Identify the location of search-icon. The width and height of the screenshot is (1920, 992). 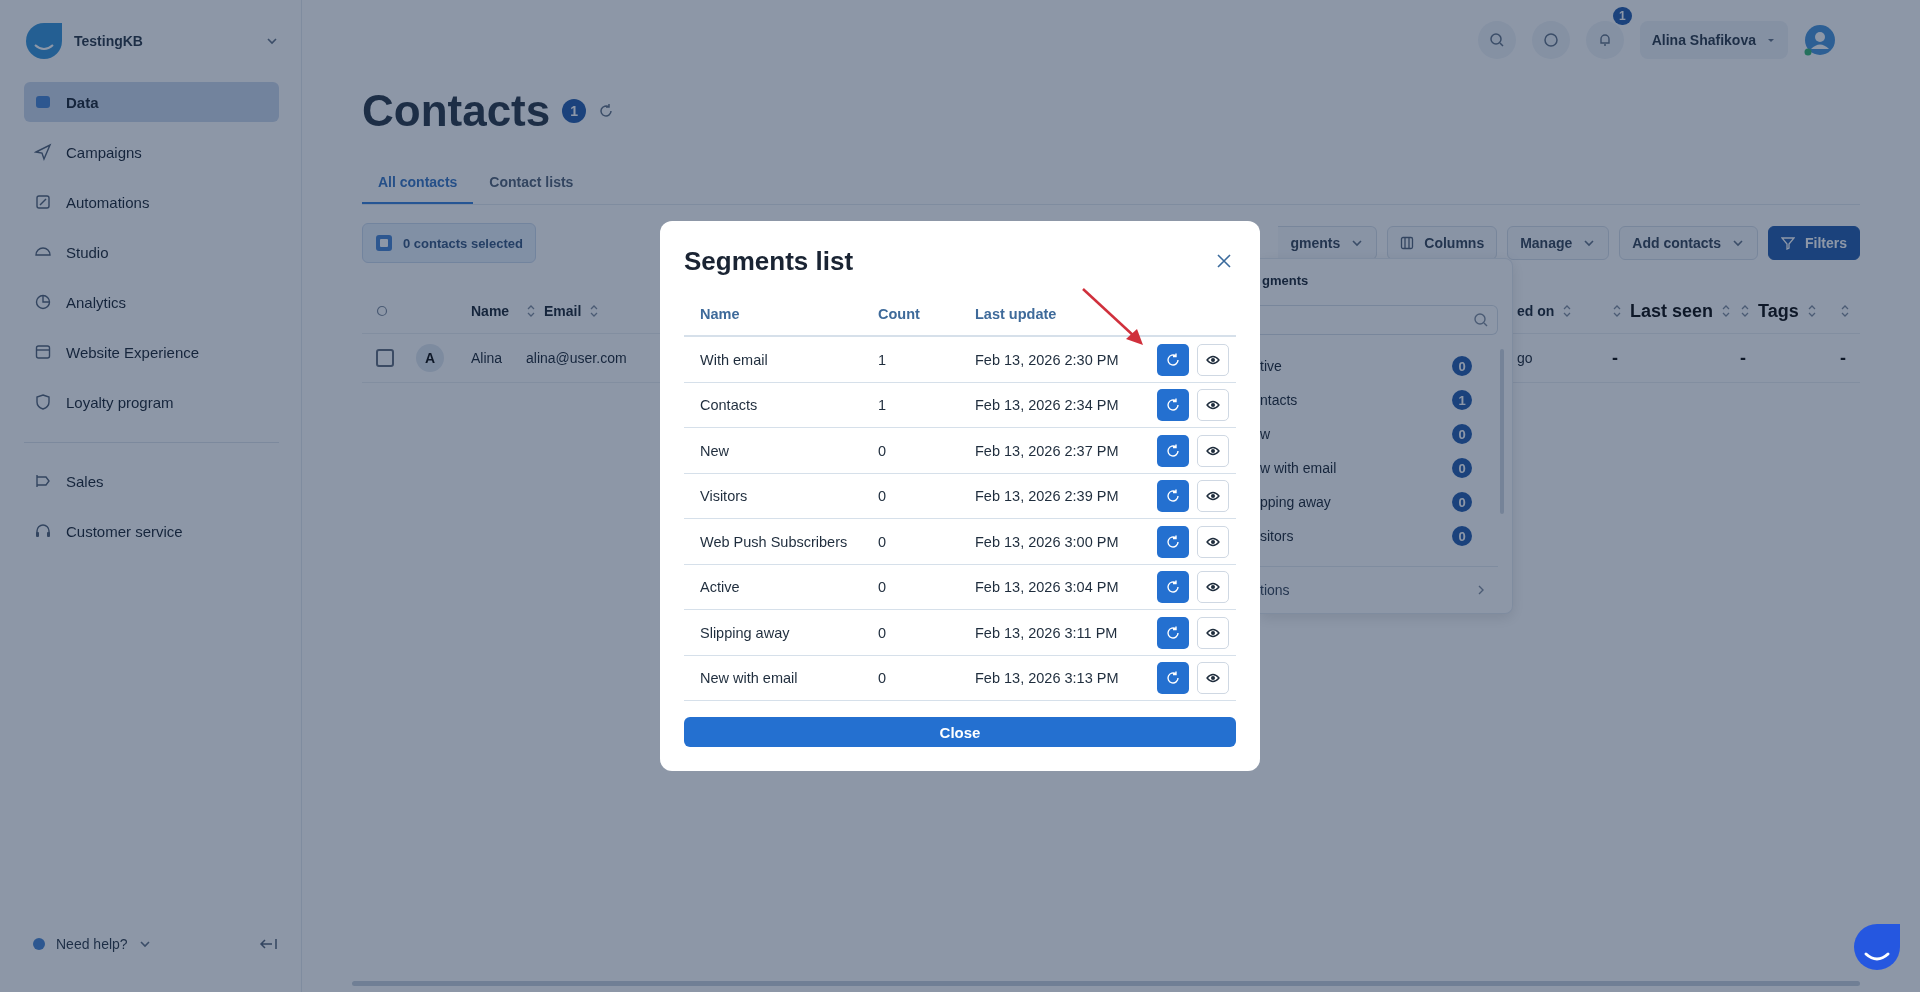
(1496, 40).